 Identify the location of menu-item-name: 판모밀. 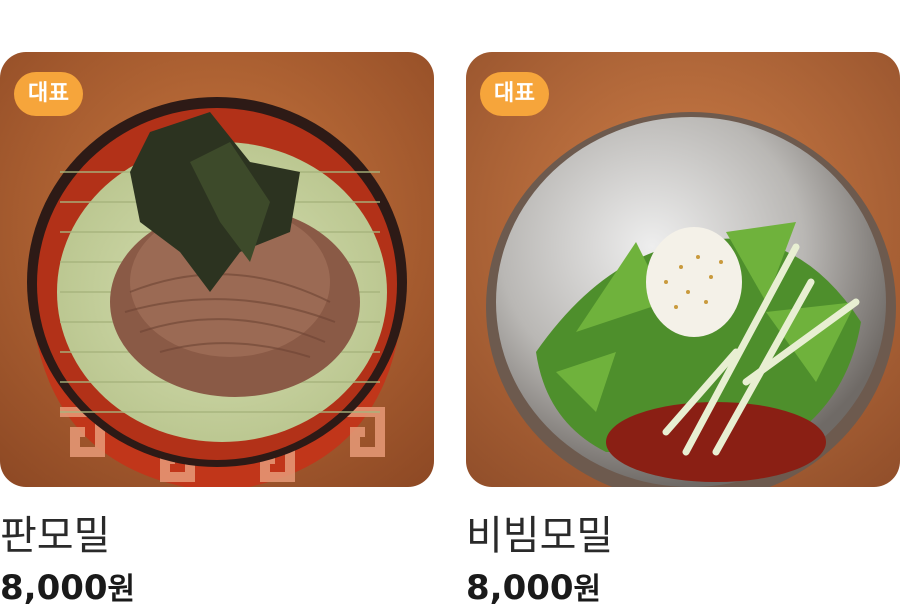
(55, 536).